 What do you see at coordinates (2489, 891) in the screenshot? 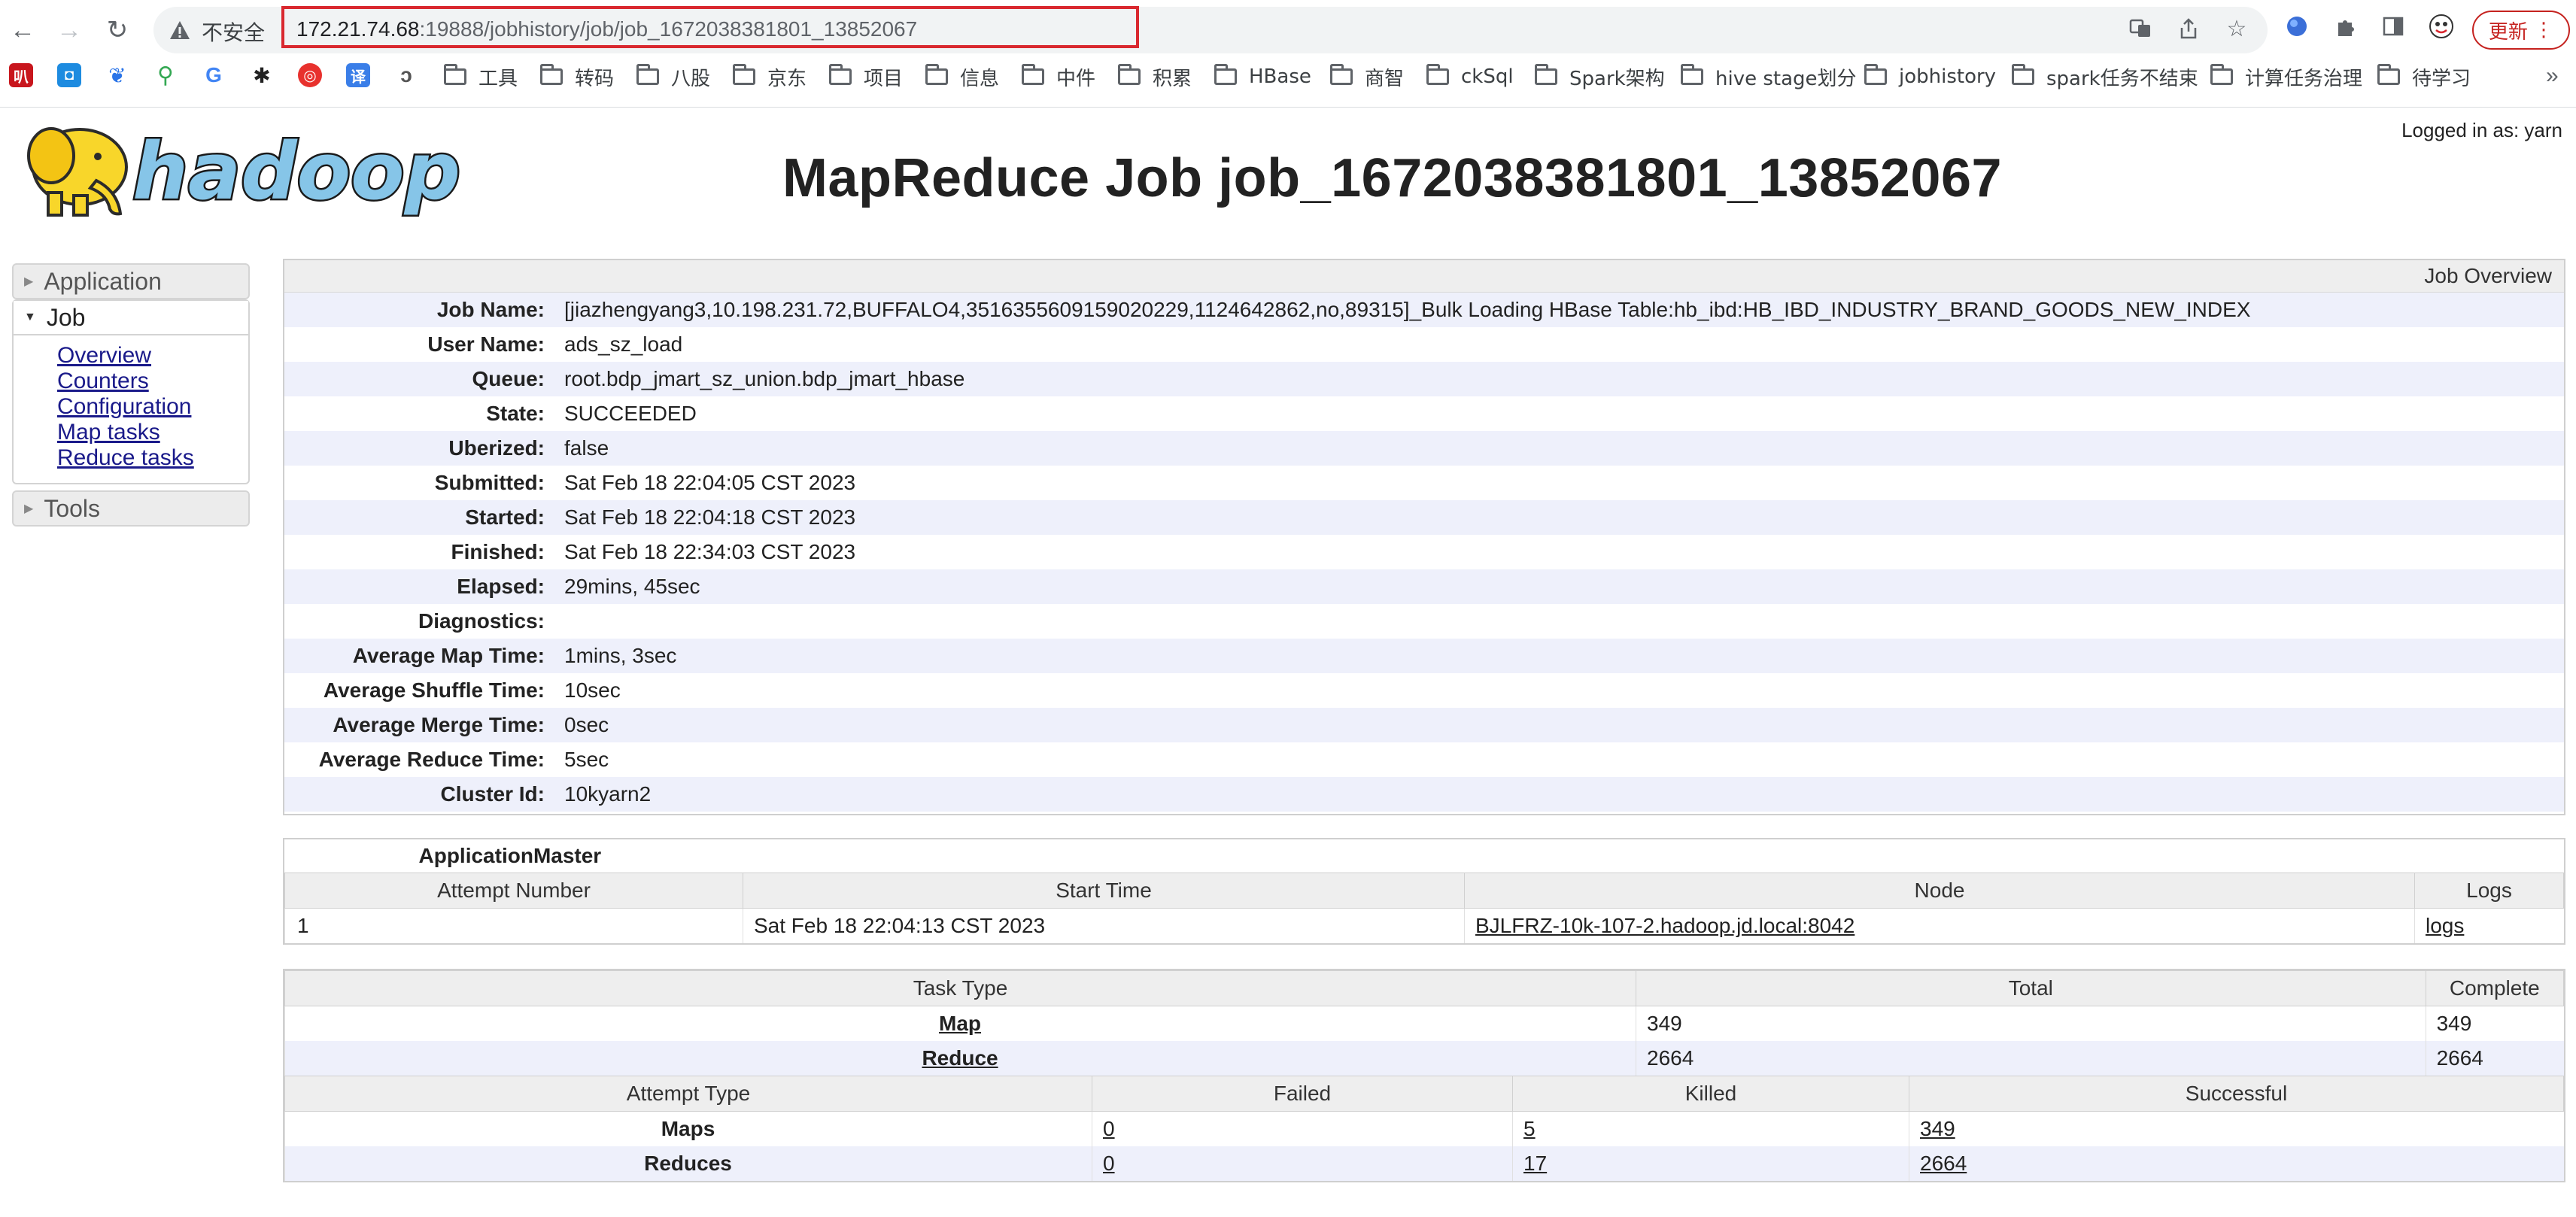
I see `am-header-logs: Logs` at bounding box center [2489, 891].